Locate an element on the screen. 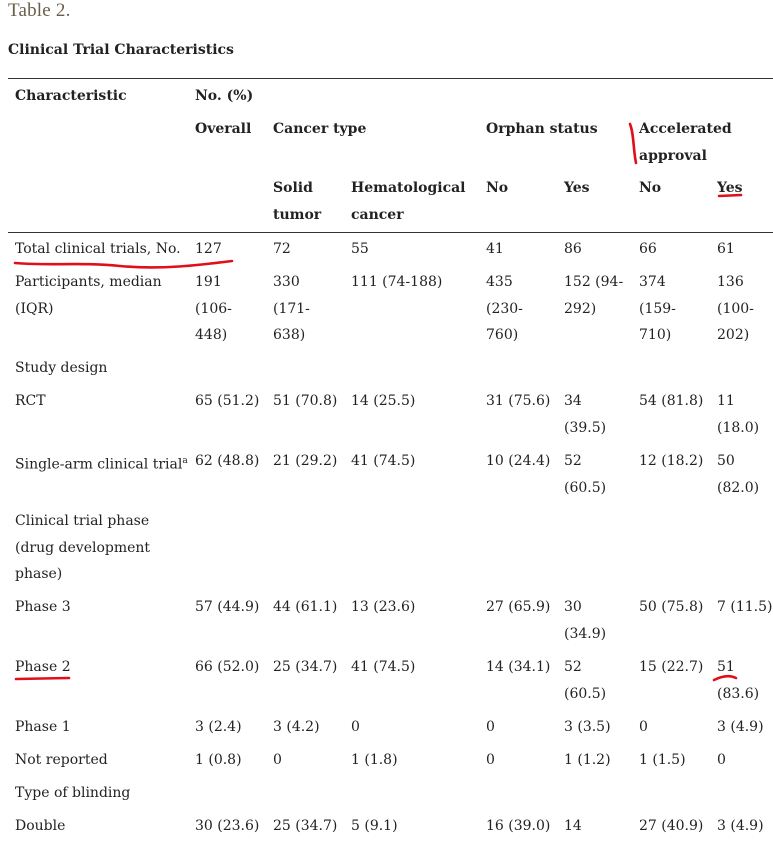 This screenshot has width=773, height=849. table-cell: 66 is located at coordinates (648, 249).